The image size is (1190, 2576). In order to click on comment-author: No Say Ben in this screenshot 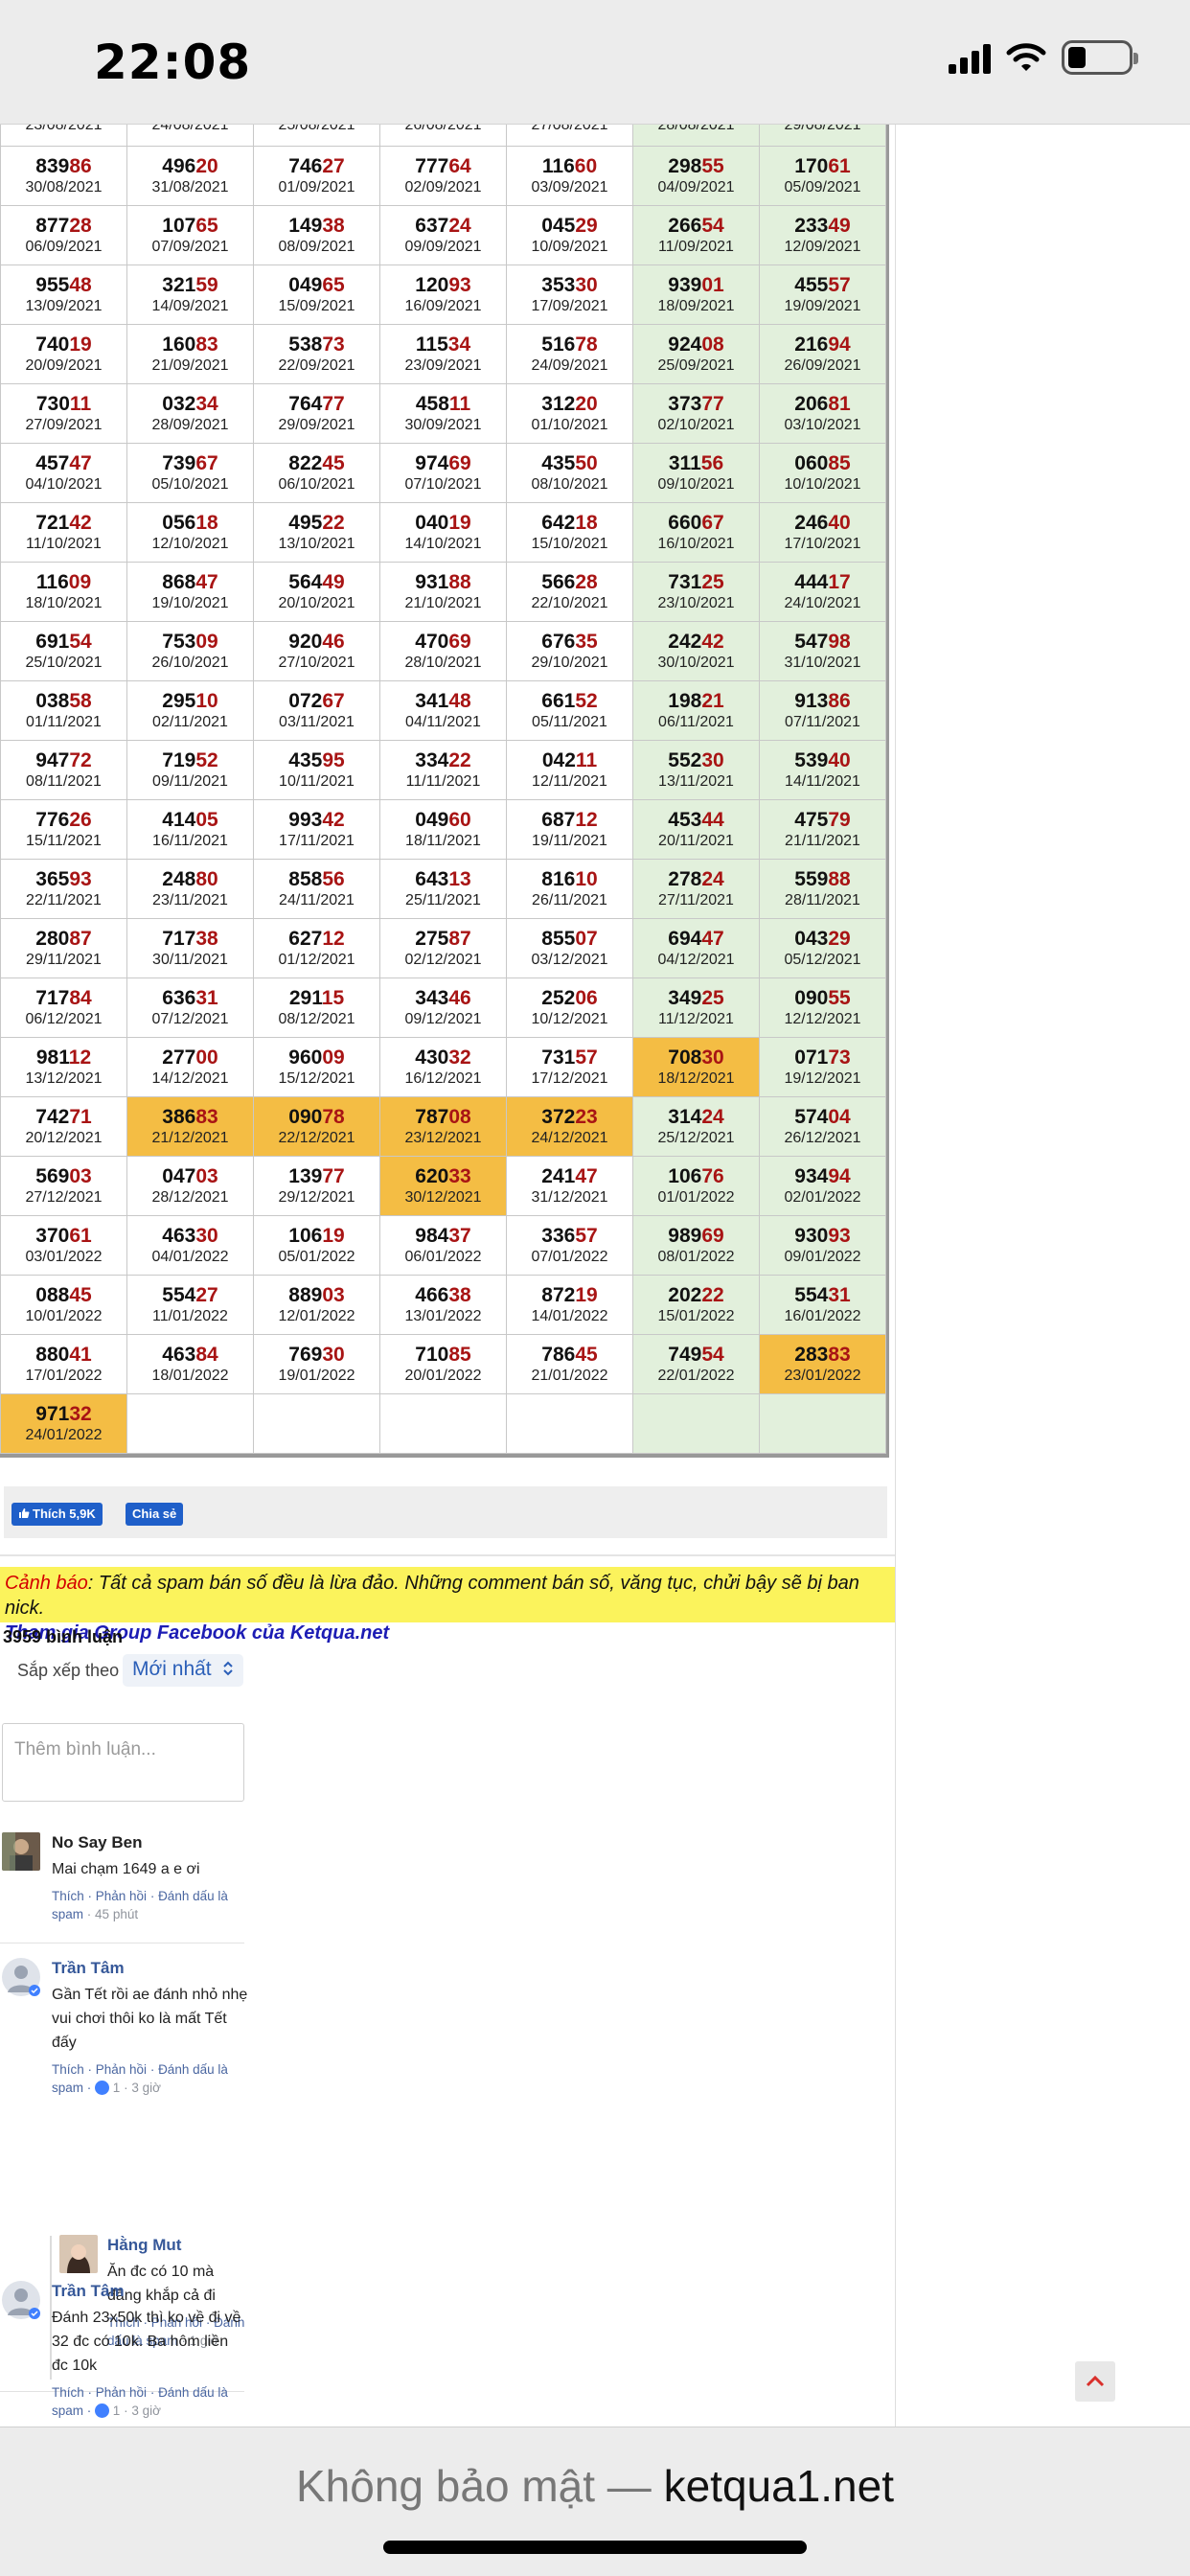, I will do `click(150, 1842)`.